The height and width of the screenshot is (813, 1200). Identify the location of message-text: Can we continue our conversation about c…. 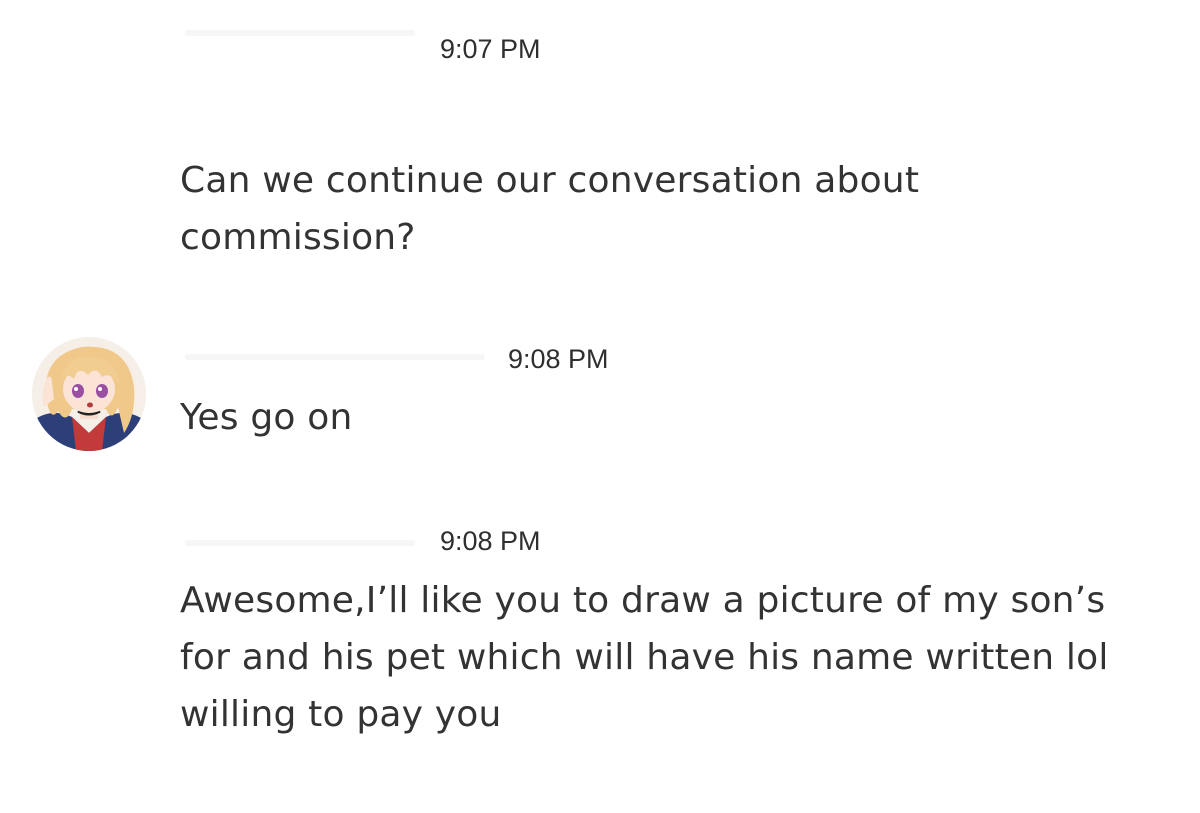
(550, 209).